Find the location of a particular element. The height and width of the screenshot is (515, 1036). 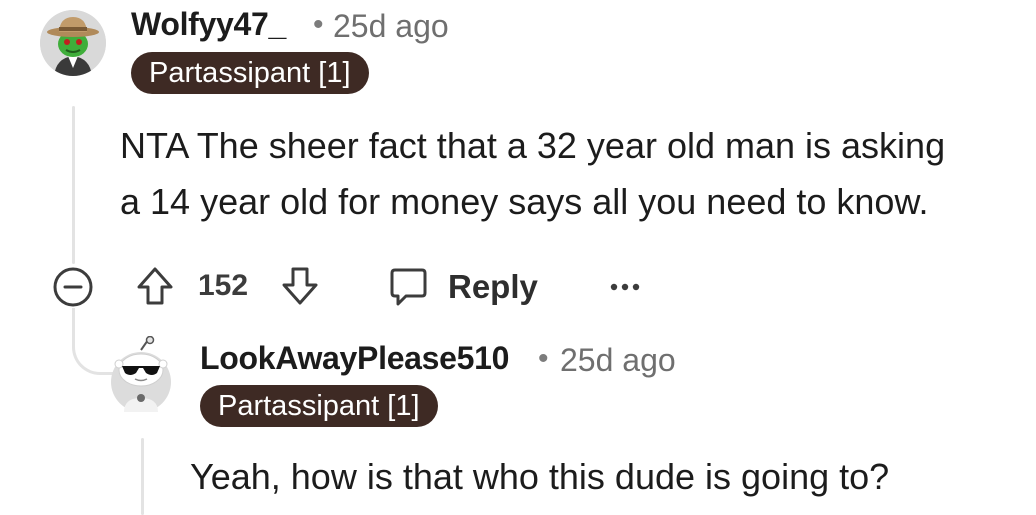

upvote-button is located at coordinates (155, 286).